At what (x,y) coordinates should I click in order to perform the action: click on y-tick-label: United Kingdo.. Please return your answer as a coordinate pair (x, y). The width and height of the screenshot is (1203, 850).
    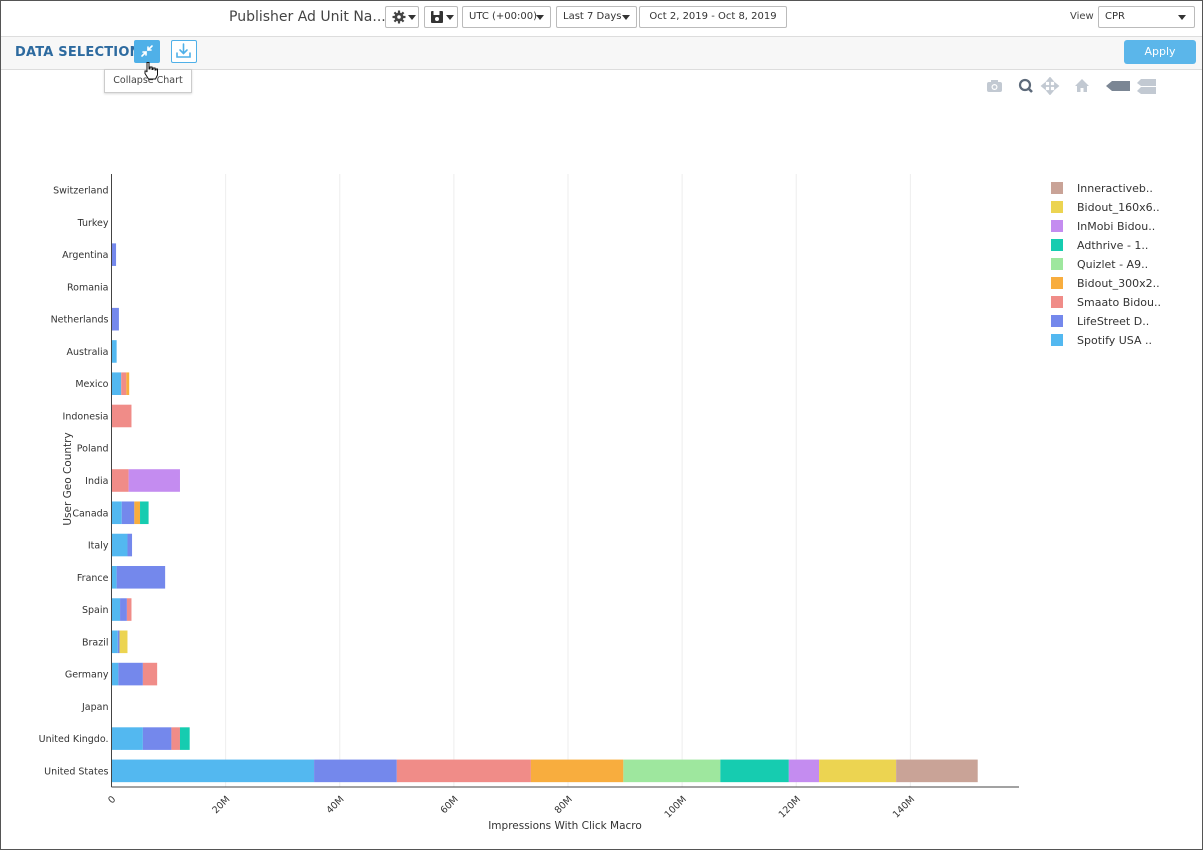
    Looking at the image, I should click on (74, 739).